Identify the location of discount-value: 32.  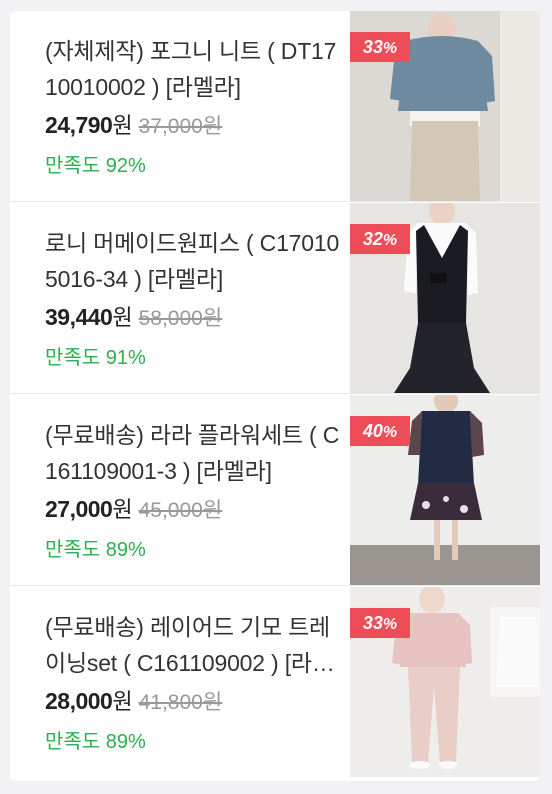
(372, 239).